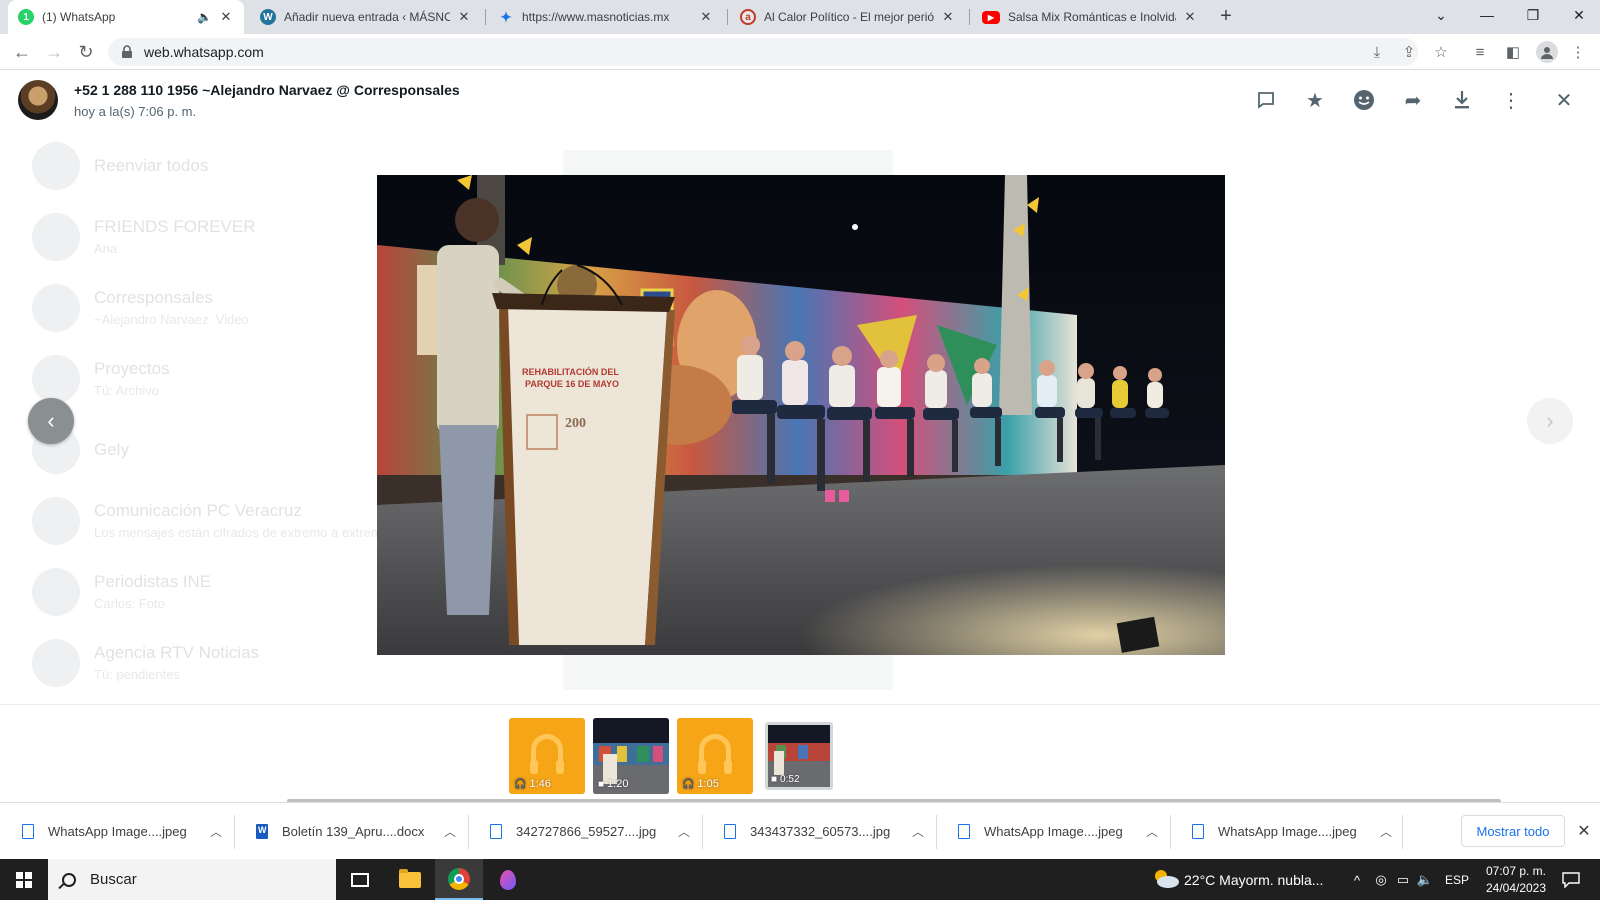  Describe the element at coordinates (1166, 879) in the screenshot. I see `weather-cloud-icon` at that location.